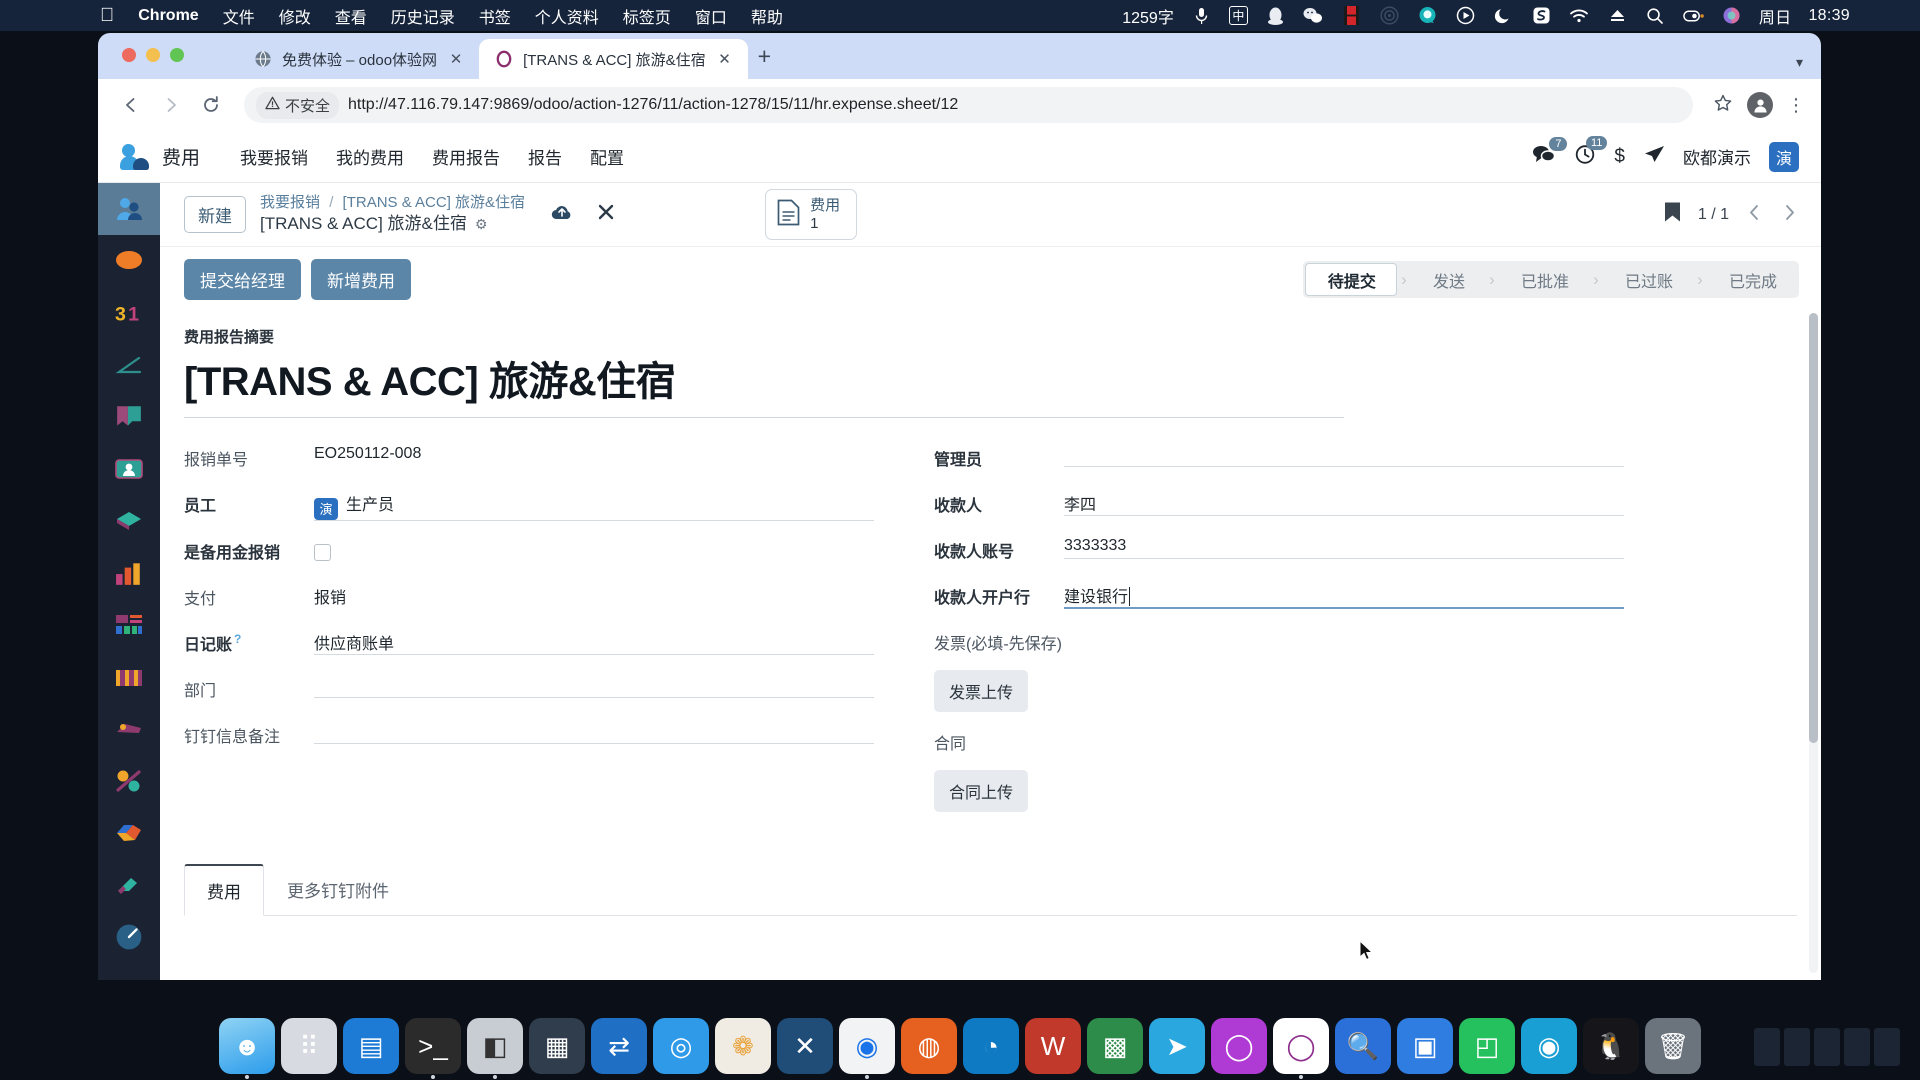  I want to click on breadcrumb-parent-link: 我要报销, so click(290, 202).